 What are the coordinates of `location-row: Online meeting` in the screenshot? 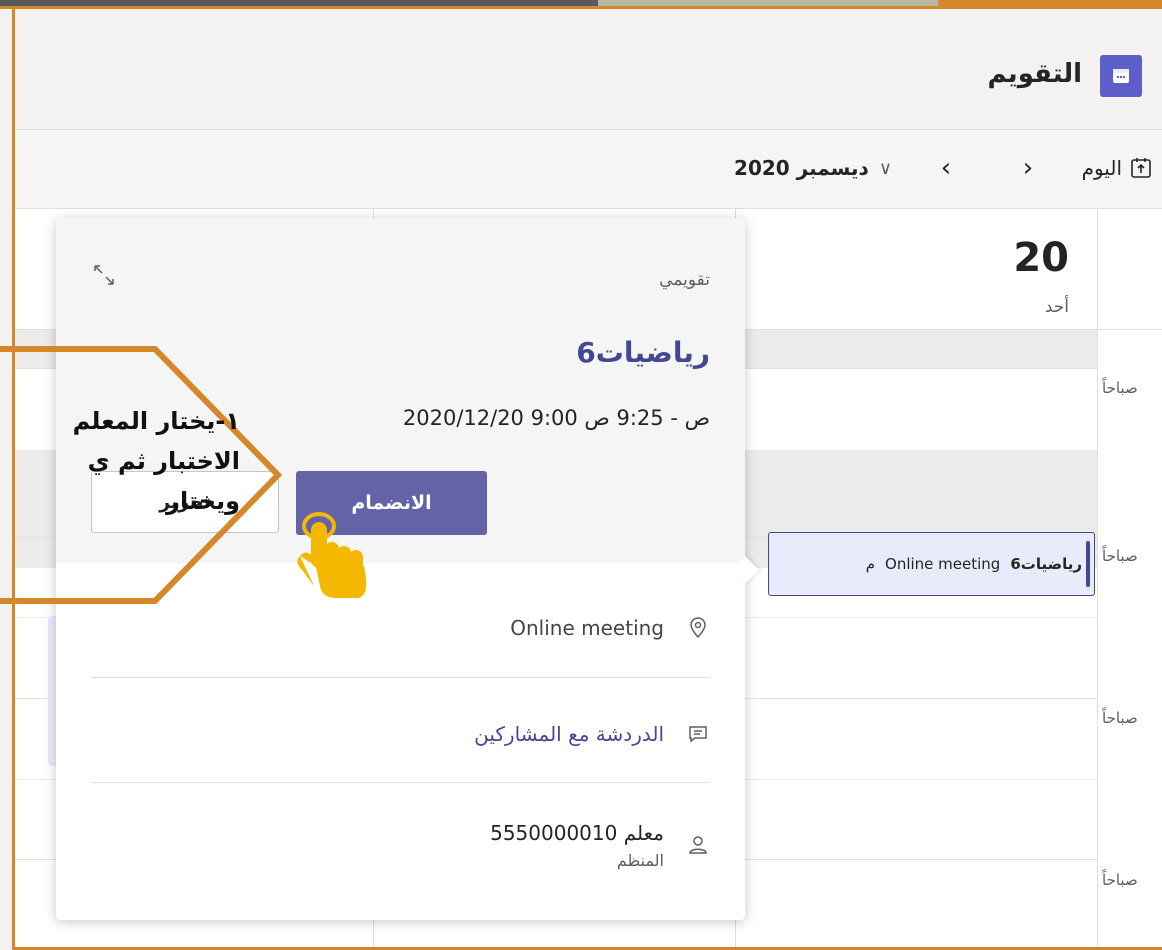 It's located at (400, 628).